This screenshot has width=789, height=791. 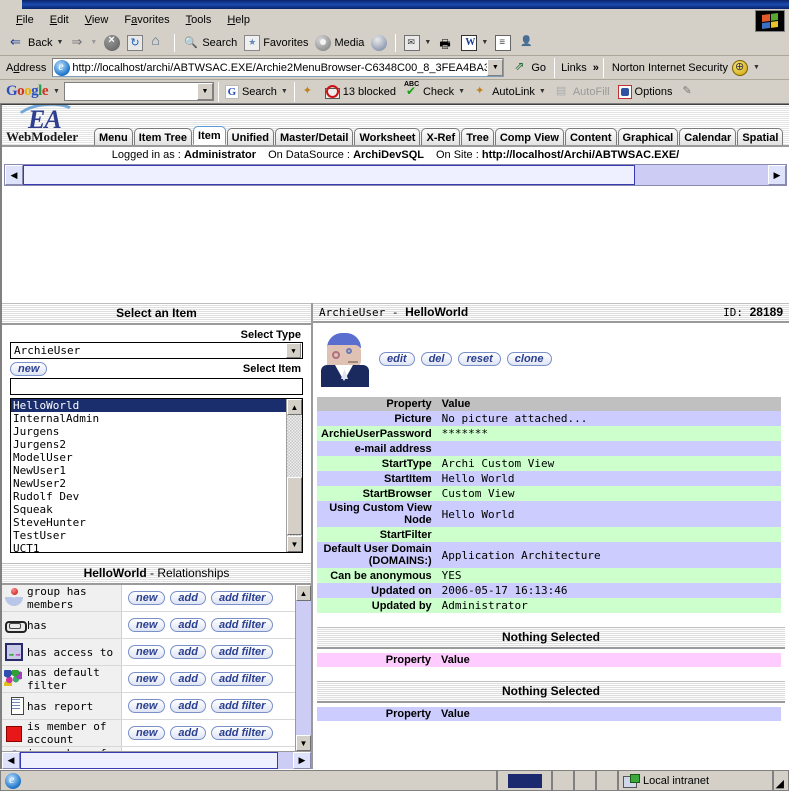 I want to click on menu-item-help: Help, so click(x=238, y=20).